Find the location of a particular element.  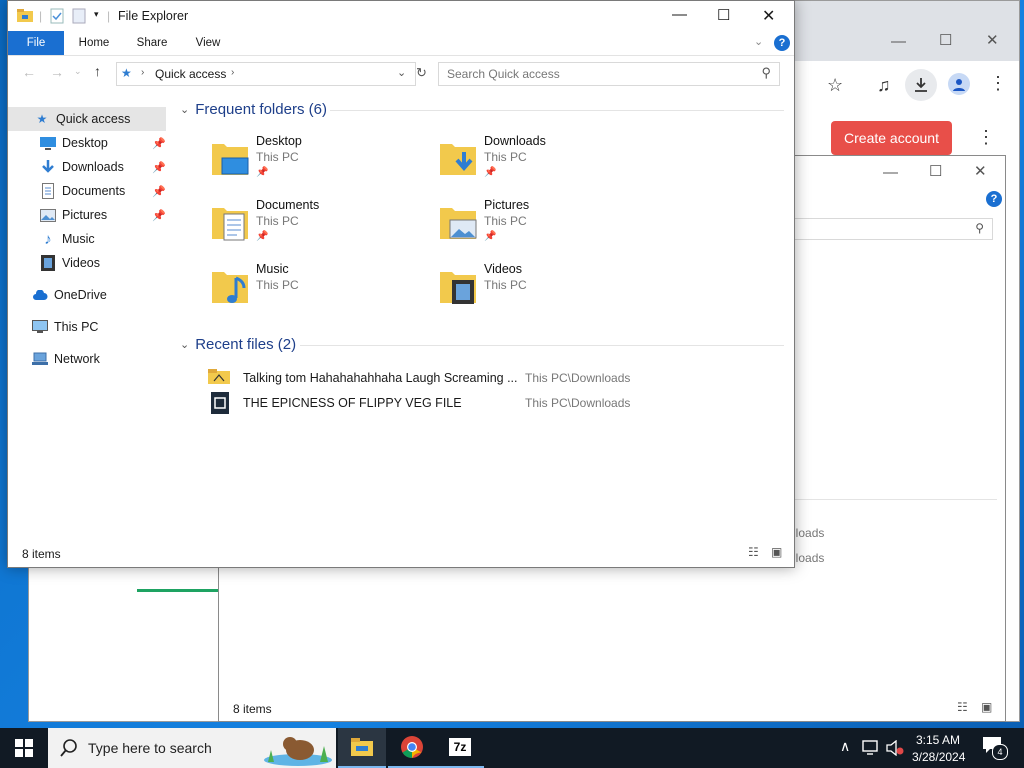

explorer2-close-button: ✕ is located at coordinates (980, 171).